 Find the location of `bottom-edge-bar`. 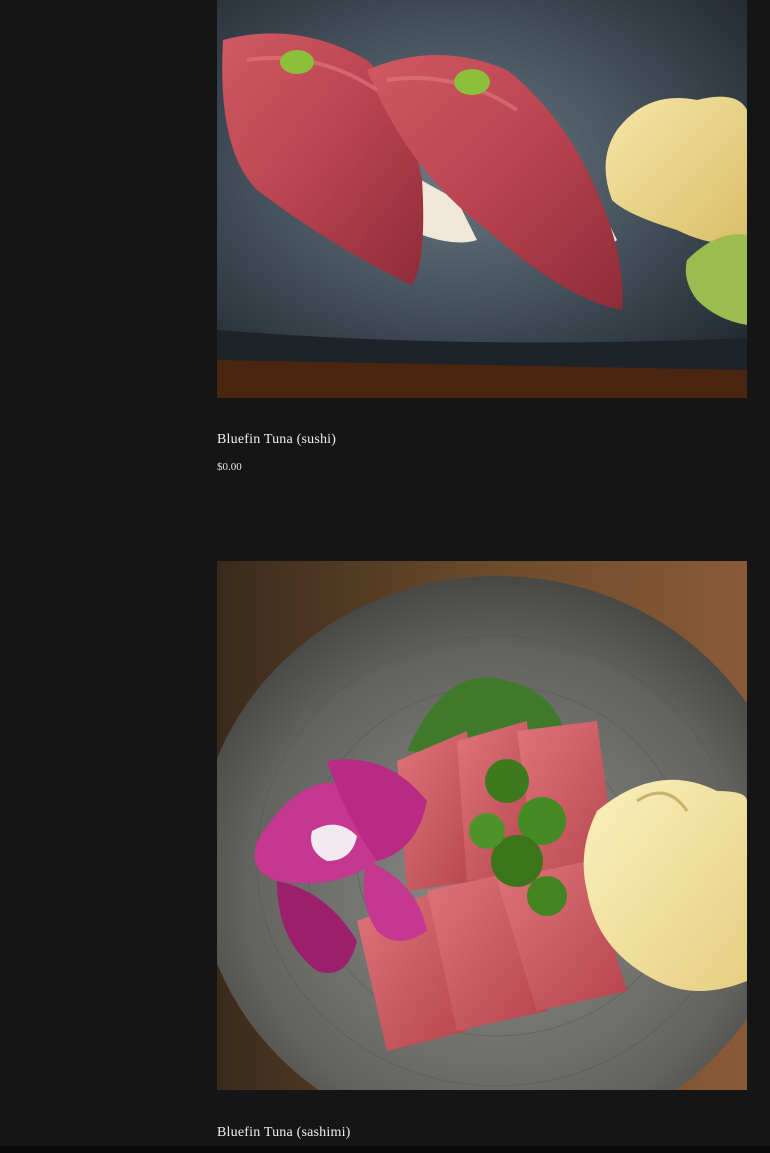

bottom-edge-bar is located at coordinates (385, 1149).